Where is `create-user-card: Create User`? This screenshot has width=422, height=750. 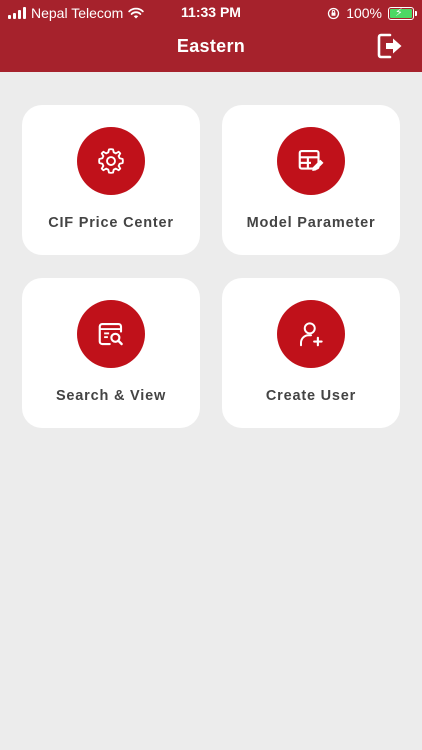
create-user-card: Create User is located at coordinates (311, 353).